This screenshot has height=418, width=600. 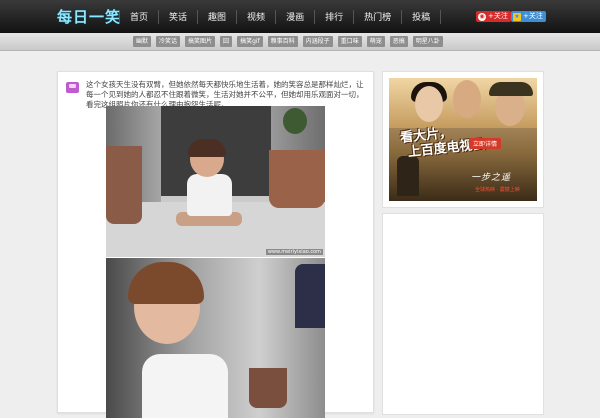 I want to click on photo-child-hair, so click(x=207, y=148).